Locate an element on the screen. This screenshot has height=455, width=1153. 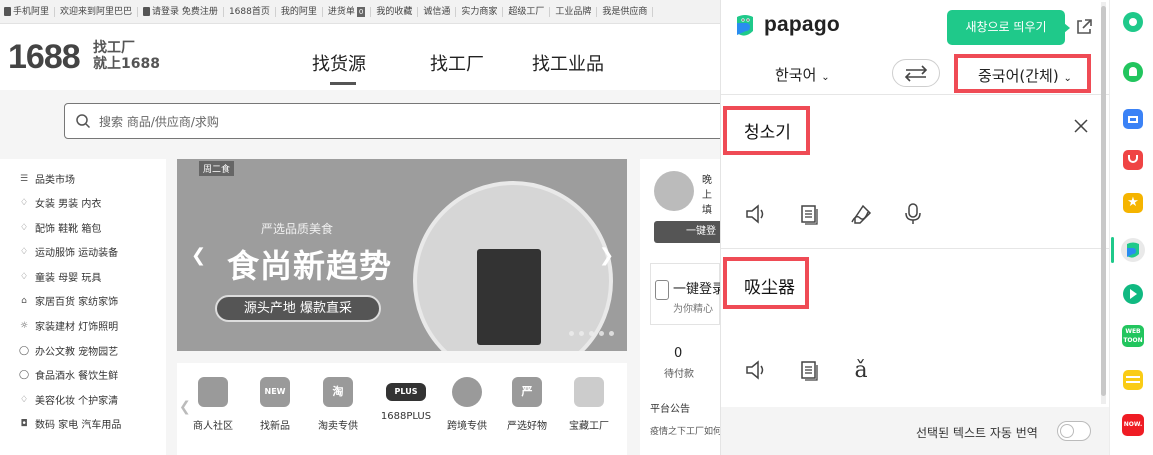
bottle-icon: ♢ is located at coordinates (24, 399).